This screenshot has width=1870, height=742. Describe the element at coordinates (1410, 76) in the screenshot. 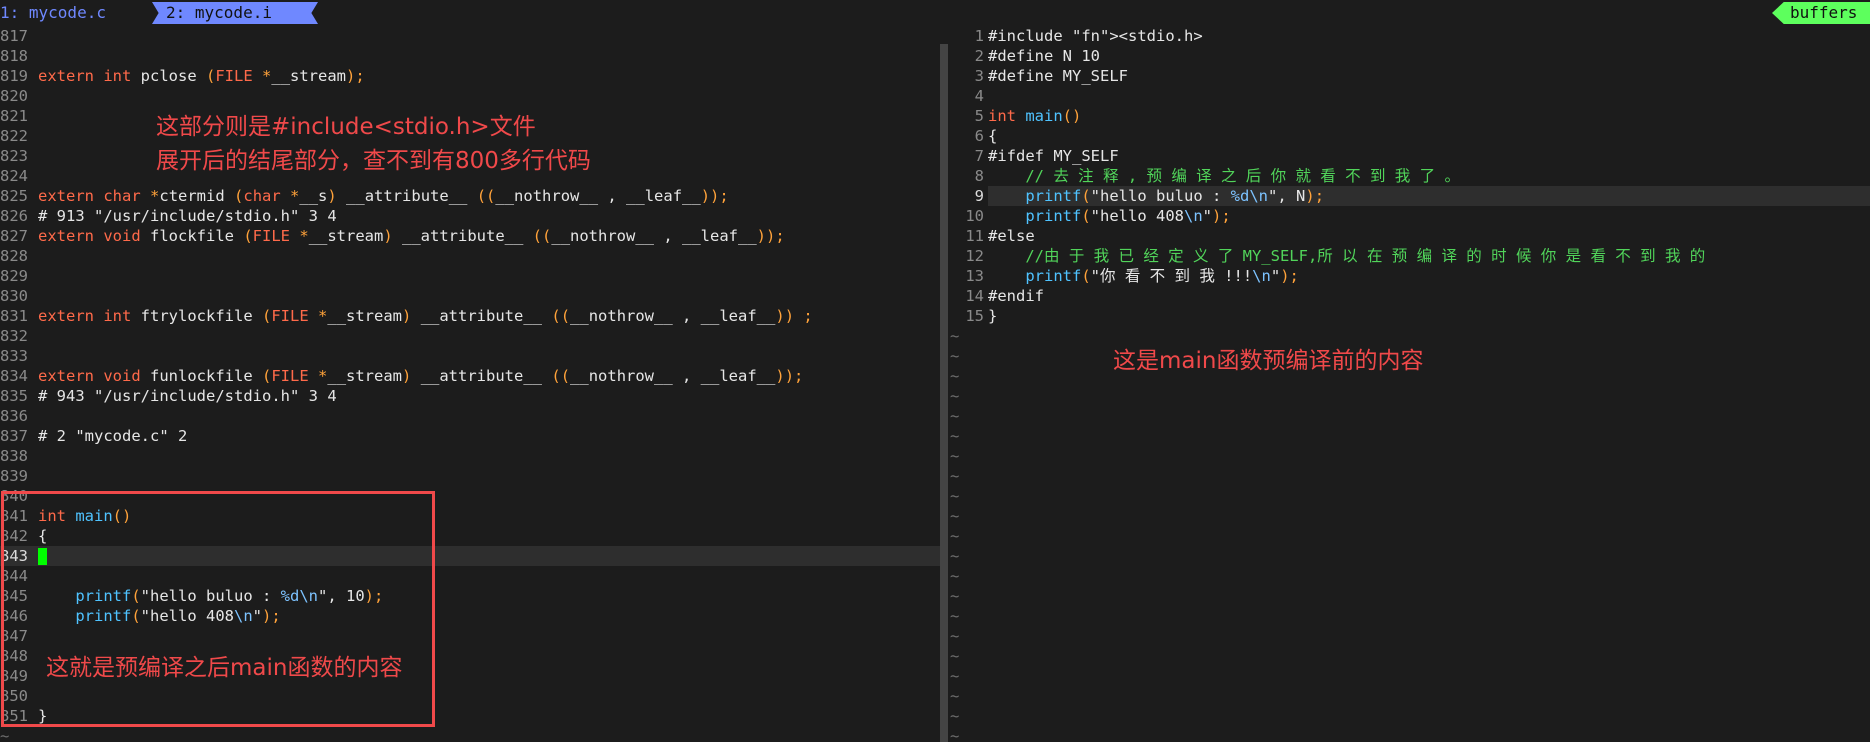

I see `code-line: 3 #define MY_SELF` at that location.